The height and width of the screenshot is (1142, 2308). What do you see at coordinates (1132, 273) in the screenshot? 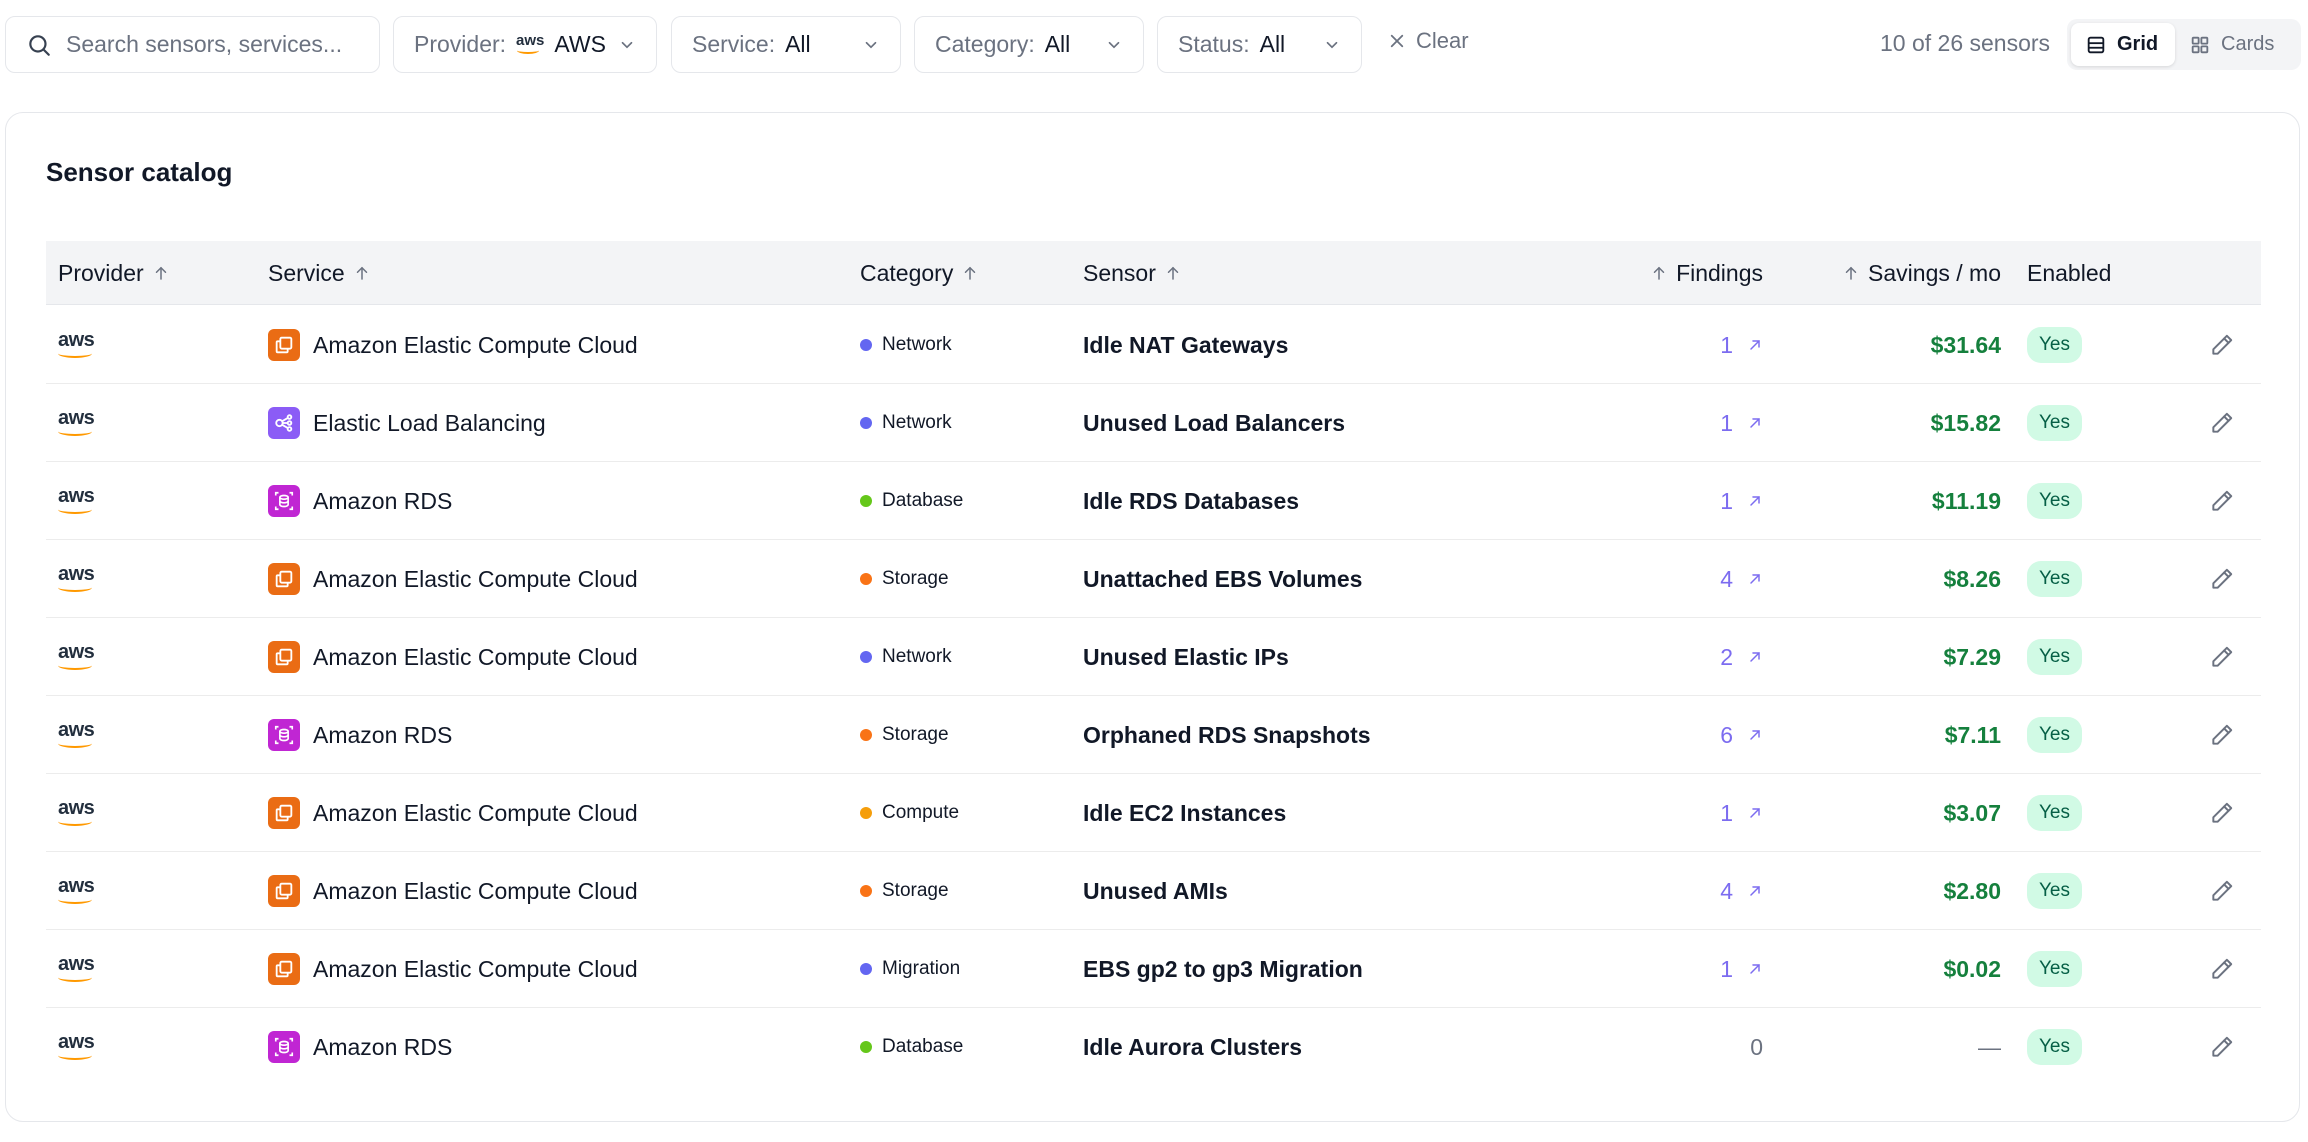
I see `column-header-sensor: Sensor` at bounding box center [1132, 273].